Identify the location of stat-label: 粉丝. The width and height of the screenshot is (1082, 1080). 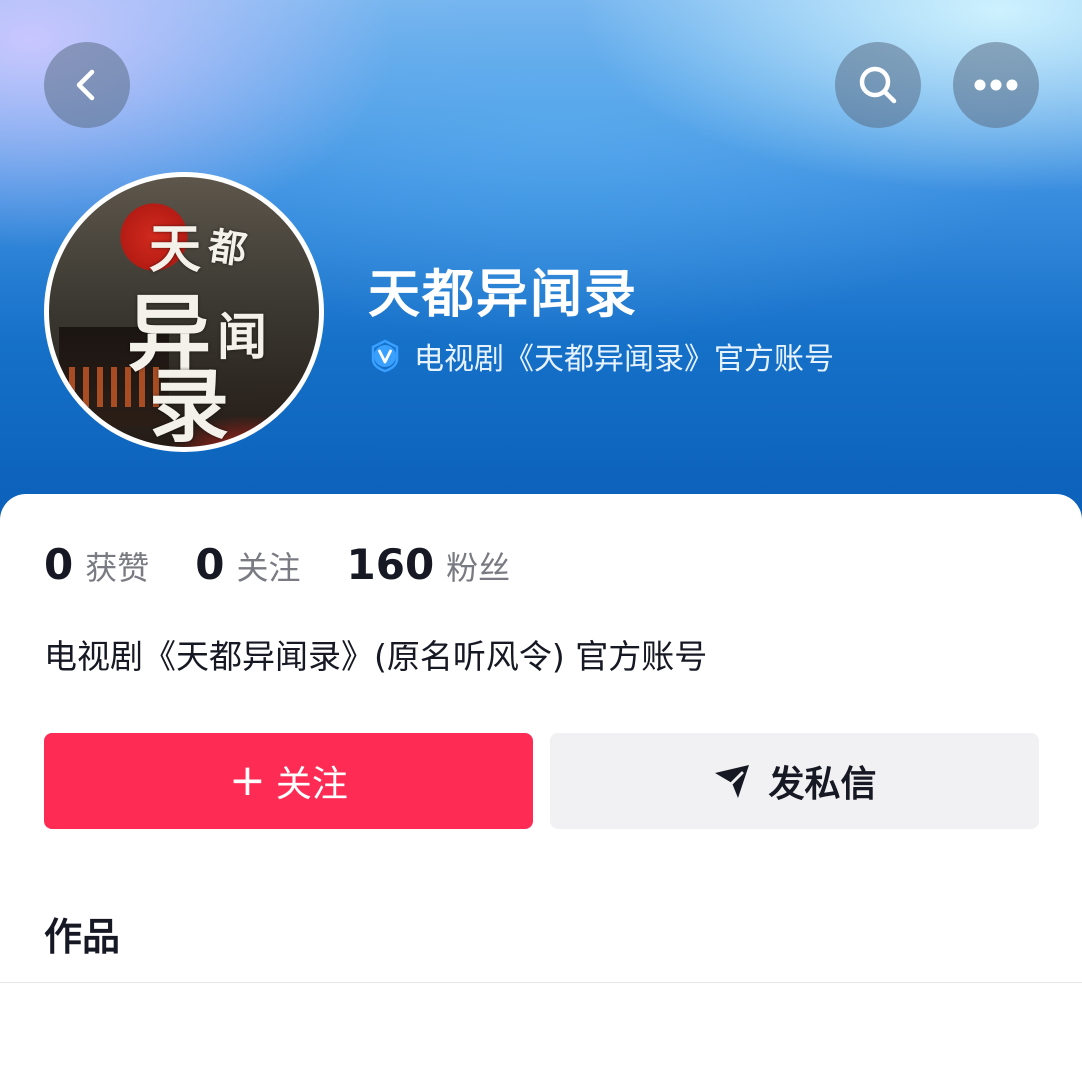
(478, 568).